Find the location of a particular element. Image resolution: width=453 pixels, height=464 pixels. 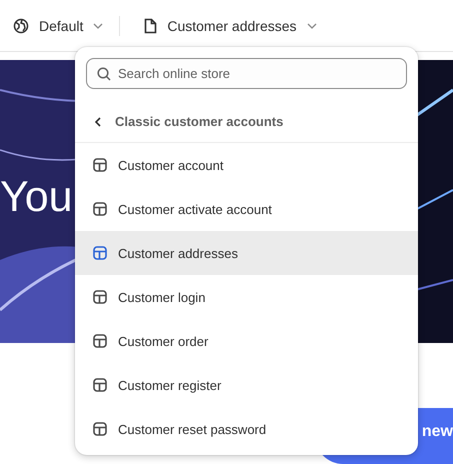

chevron-left-icon is located at coordinates (98, 121).